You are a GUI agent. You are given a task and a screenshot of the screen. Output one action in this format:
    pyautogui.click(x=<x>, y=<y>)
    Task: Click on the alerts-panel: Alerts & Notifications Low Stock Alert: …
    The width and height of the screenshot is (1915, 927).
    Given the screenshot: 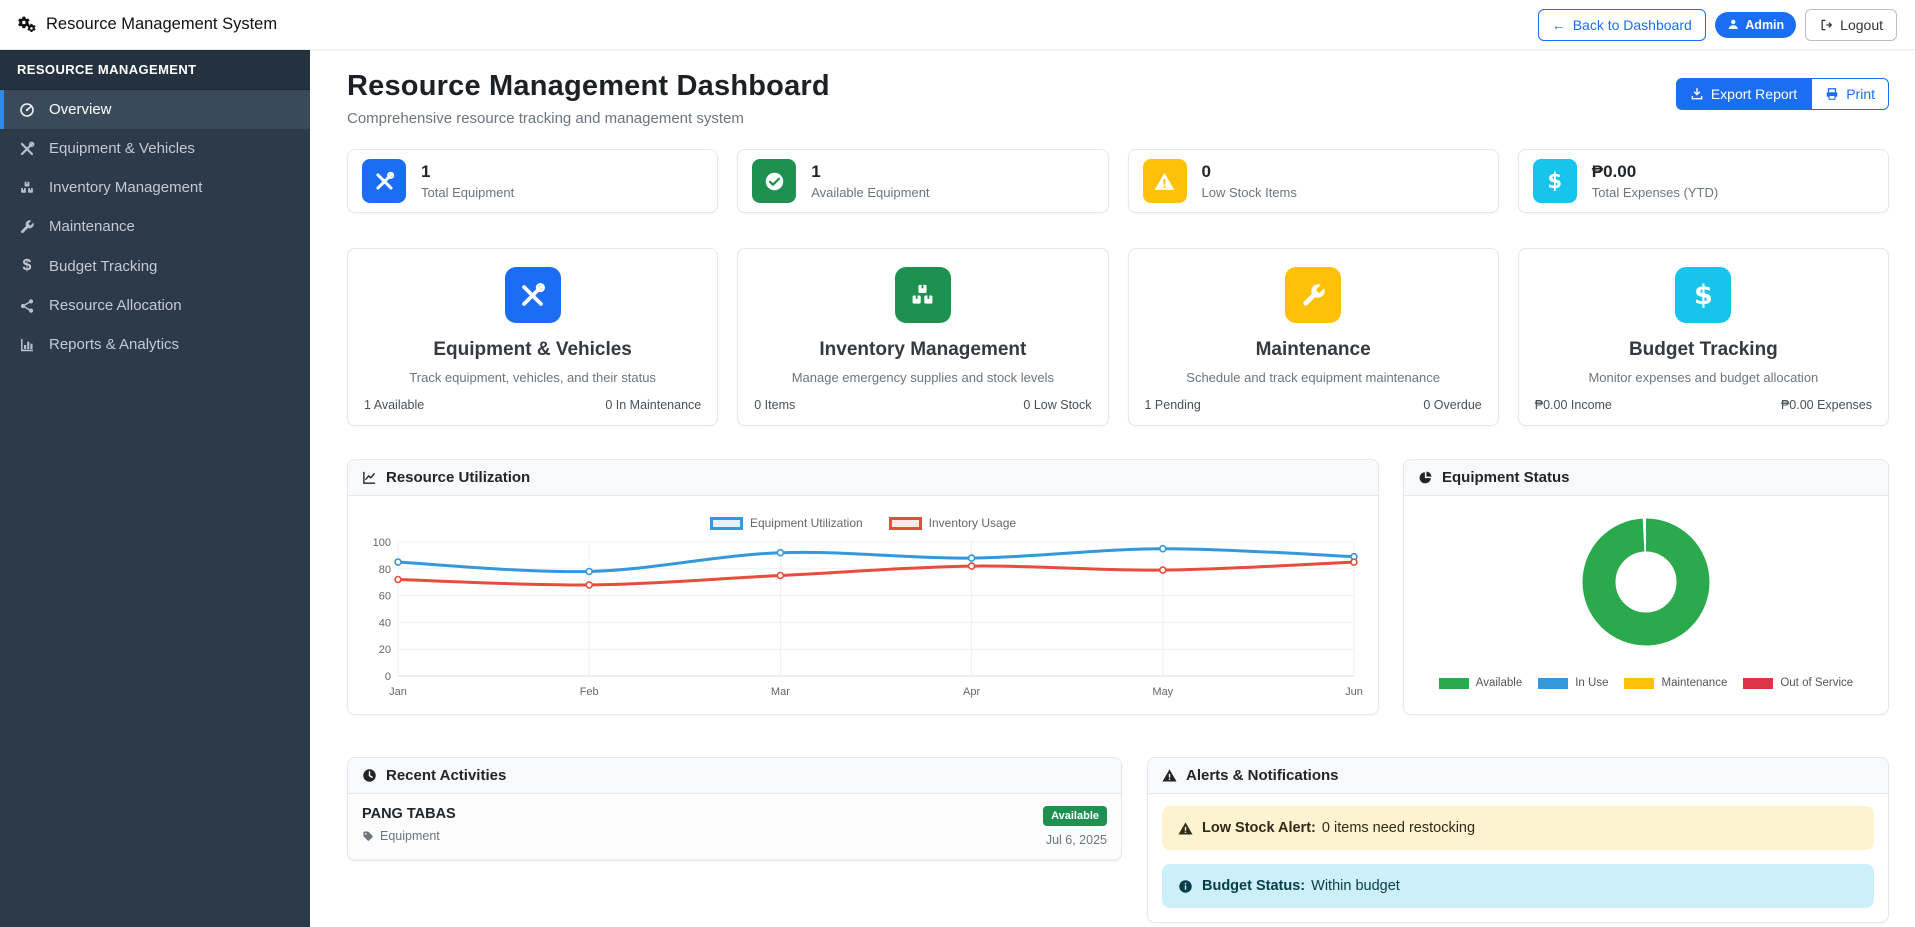 What is the action you would take?
    pyautogui.click(x=1518, y=840)
    